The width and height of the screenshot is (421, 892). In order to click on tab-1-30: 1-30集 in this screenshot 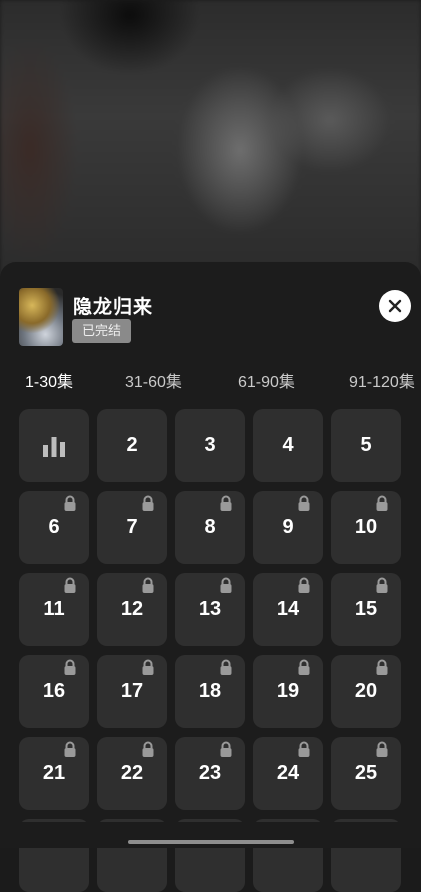, I will do `click(49, 380)`.